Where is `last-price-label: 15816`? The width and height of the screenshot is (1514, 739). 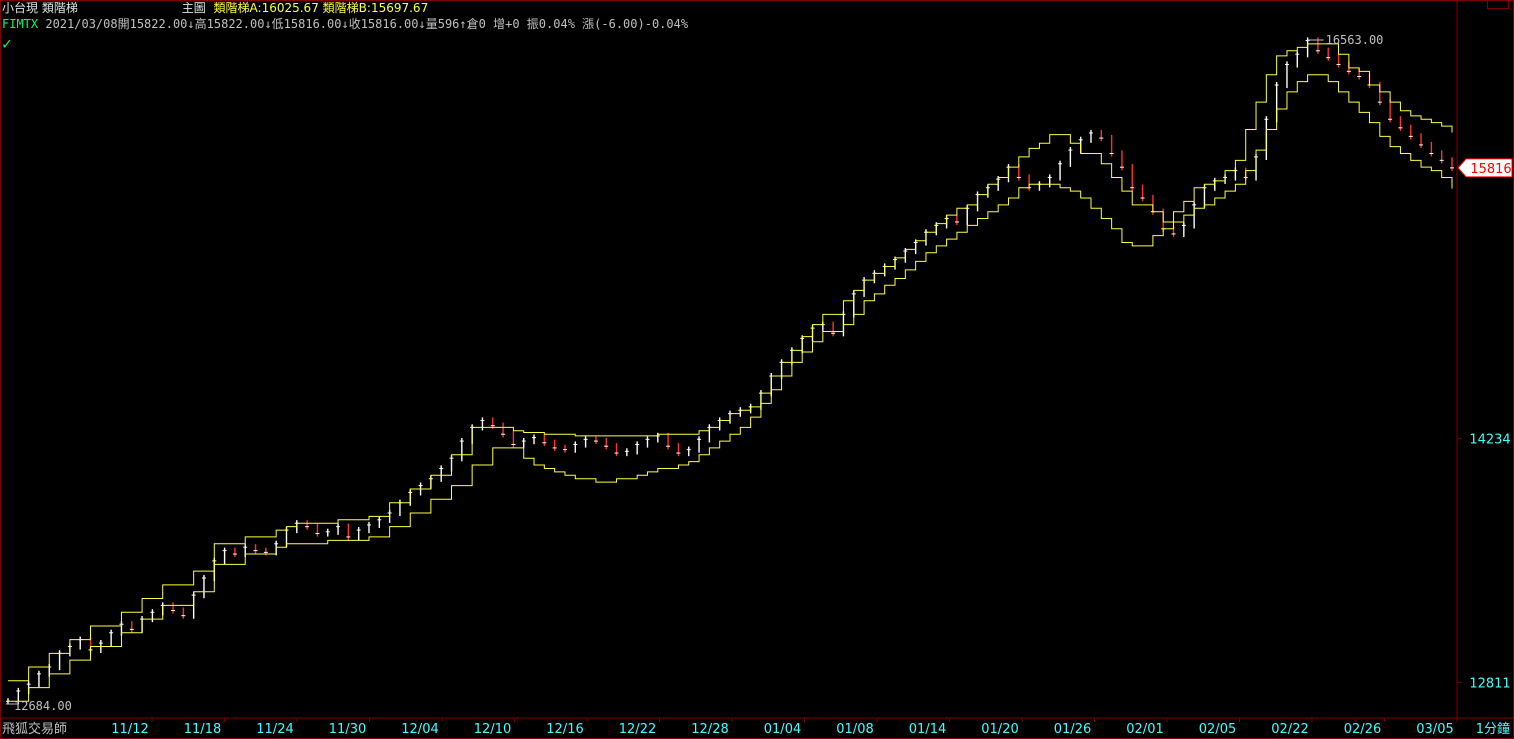
last-price-label: 15816 is located at coordinates (1490, 169).